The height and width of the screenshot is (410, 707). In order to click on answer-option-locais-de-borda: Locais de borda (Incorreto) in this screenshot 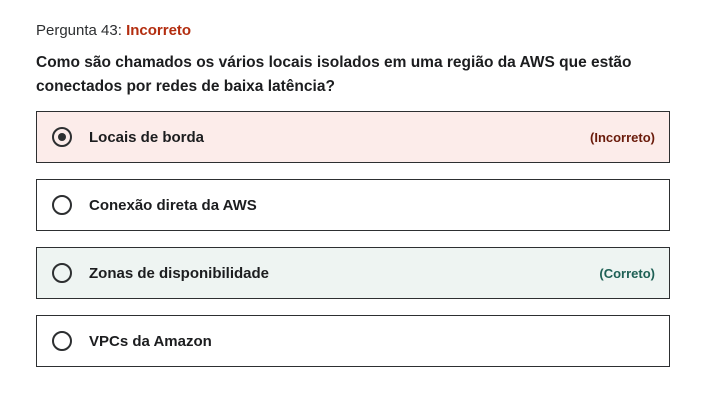, I will do `click(353, 137)`.